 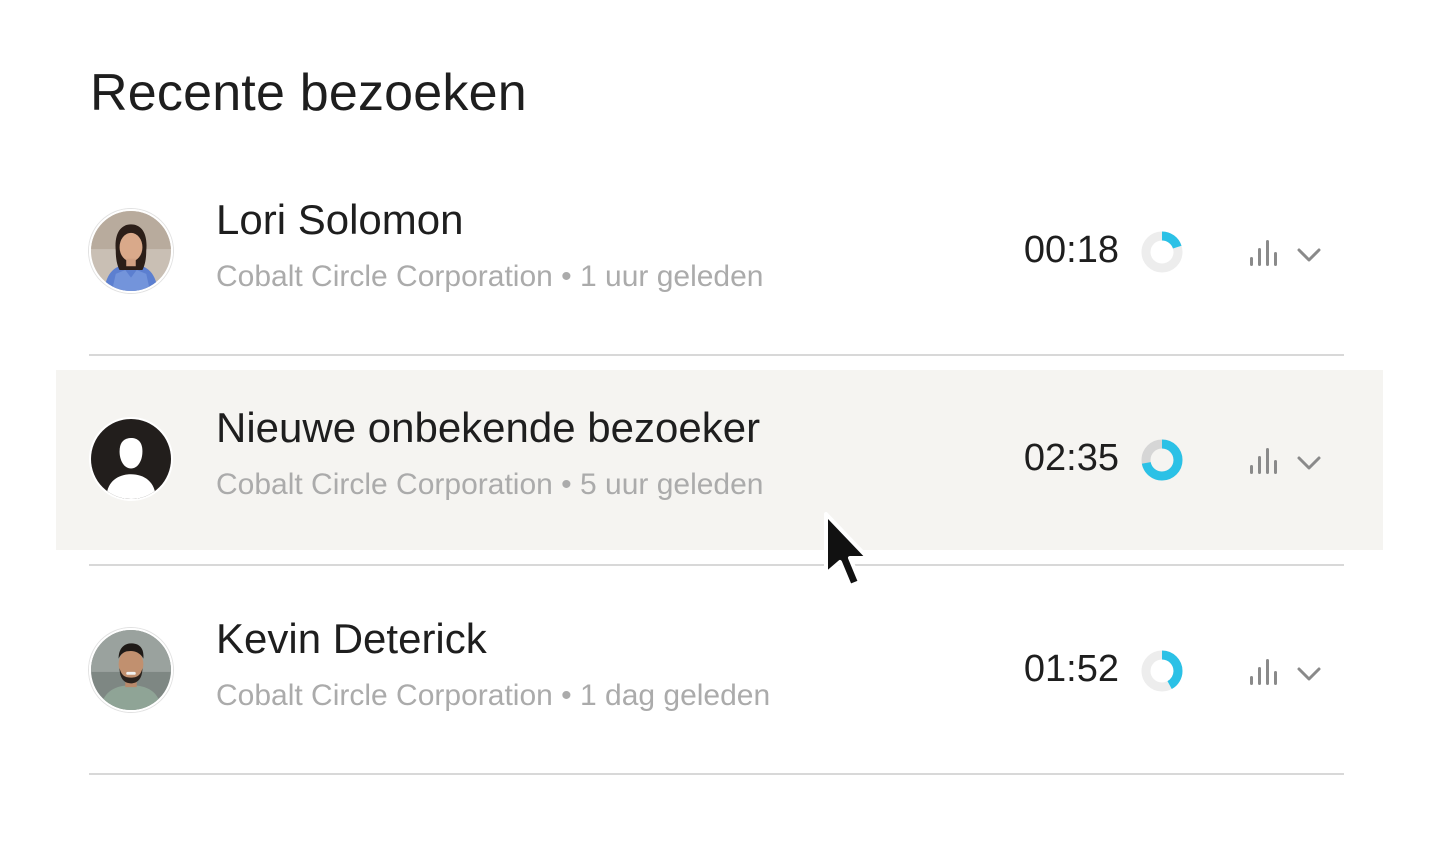 What do you see at coordinates (1071, 250) in the screenshot?
I see `visit-duration: 00:18` at bounding box center [1071, 250].